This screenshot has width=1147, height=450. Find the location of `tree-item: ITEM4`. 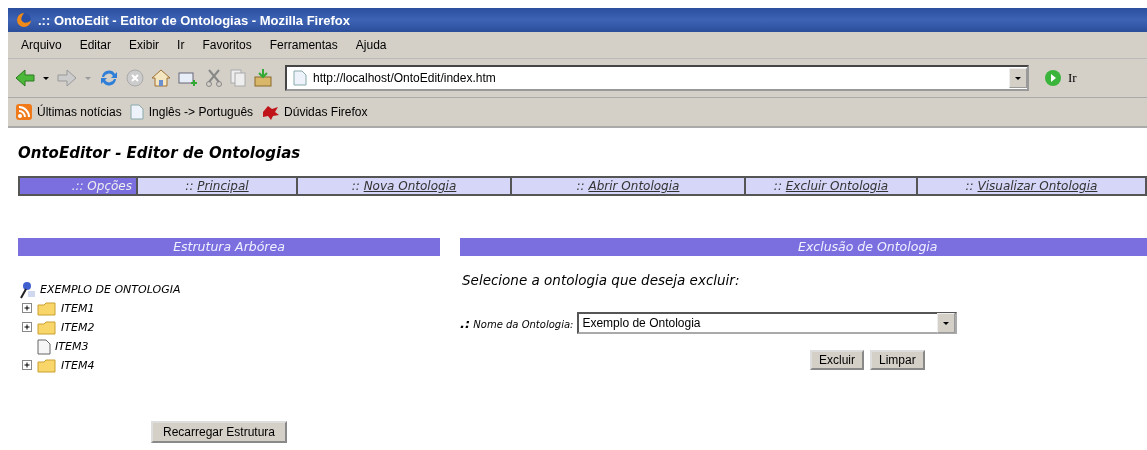

tree-item: ITEM4 is located at coordinates (78, 365).